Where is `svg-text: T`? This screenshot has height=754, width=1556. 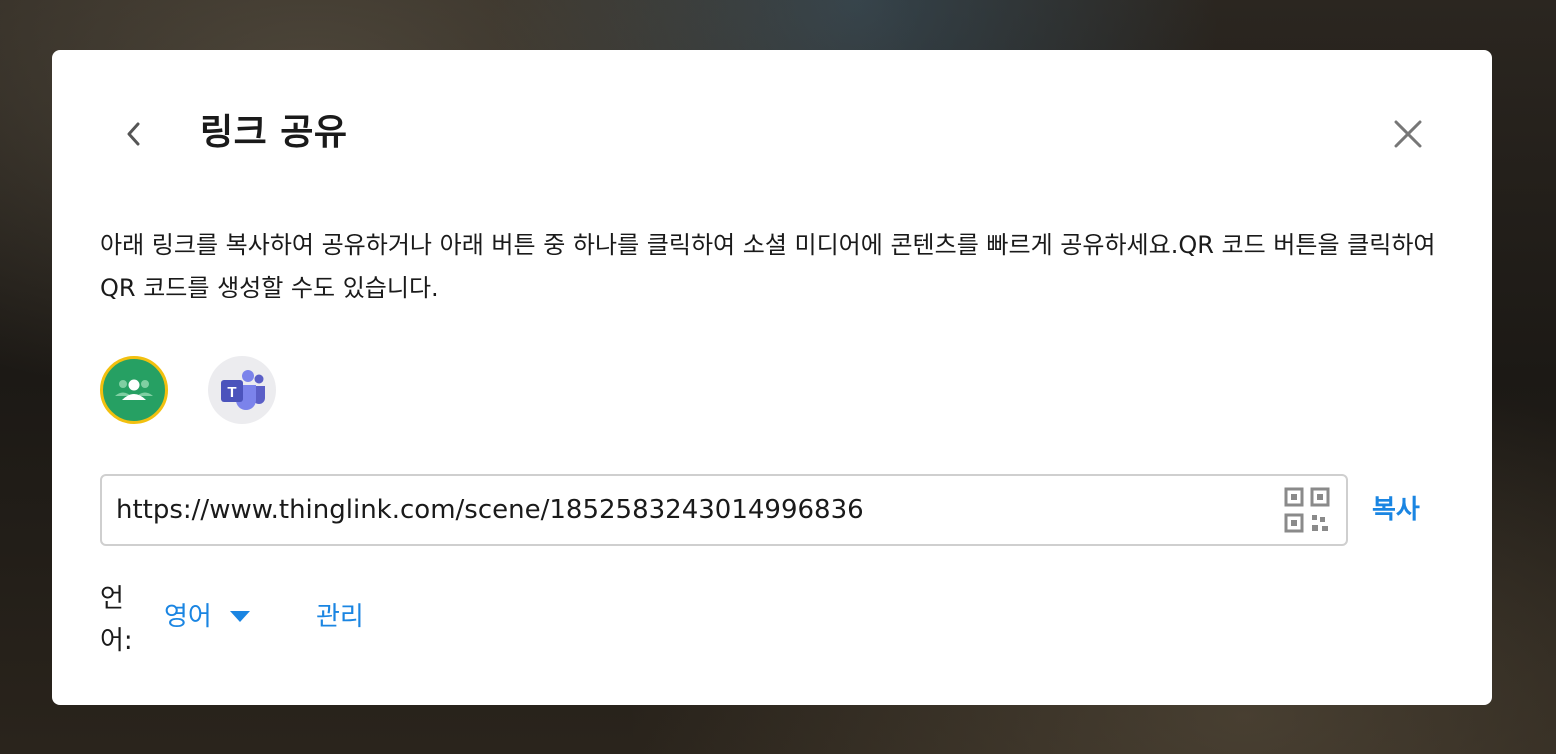
svg-text: T is located at coordinates (231, 392).